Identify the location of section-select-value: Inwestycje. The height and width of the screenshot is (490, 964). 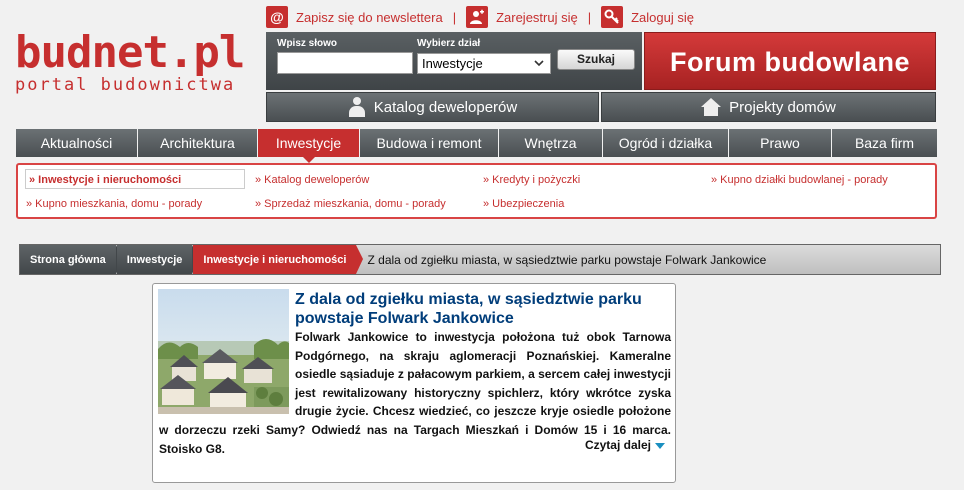
(452, 63).